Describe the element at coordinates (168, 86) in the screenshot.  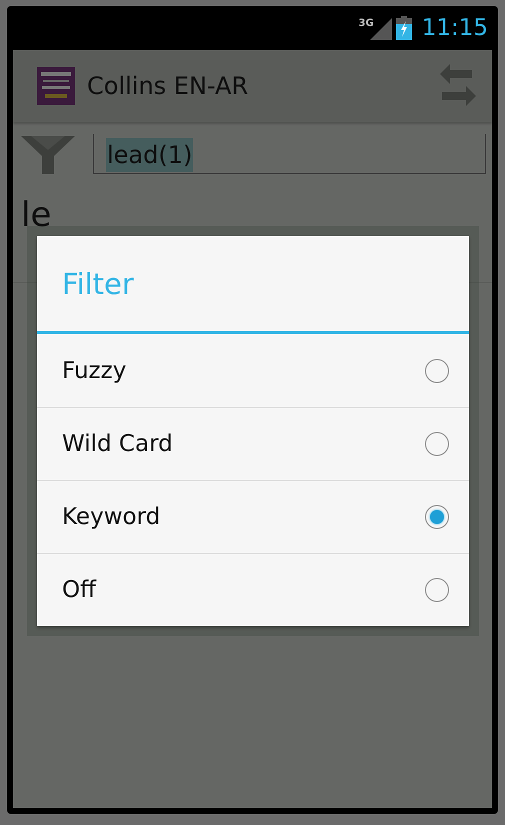
I see `app-title: Collins EN-AR` at that location.